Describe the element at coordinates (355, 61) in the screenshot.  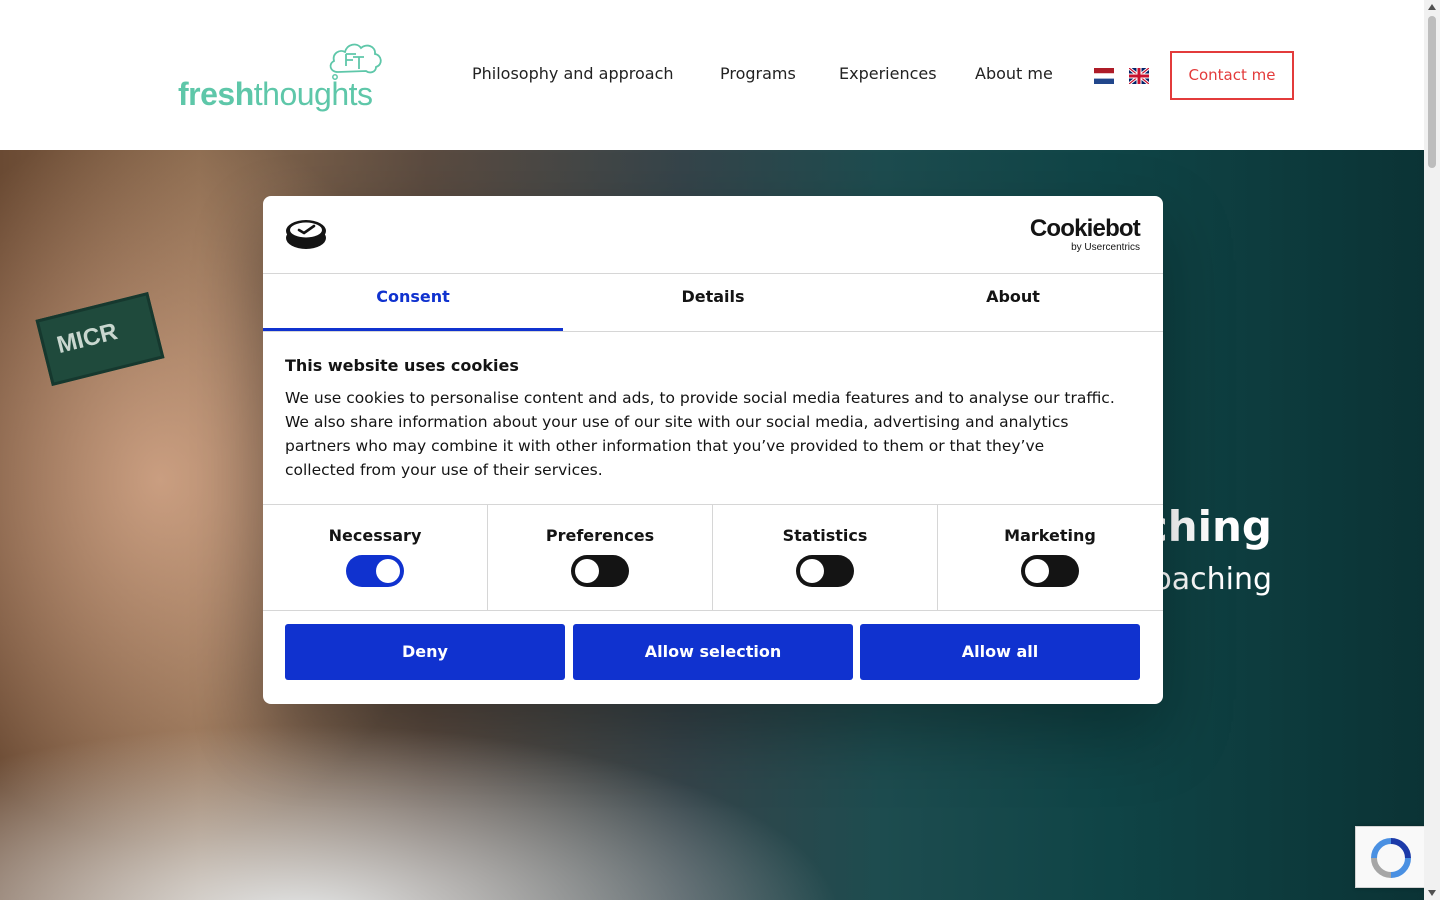
I see `fresh-thoughts-cloud-icon` at that location.